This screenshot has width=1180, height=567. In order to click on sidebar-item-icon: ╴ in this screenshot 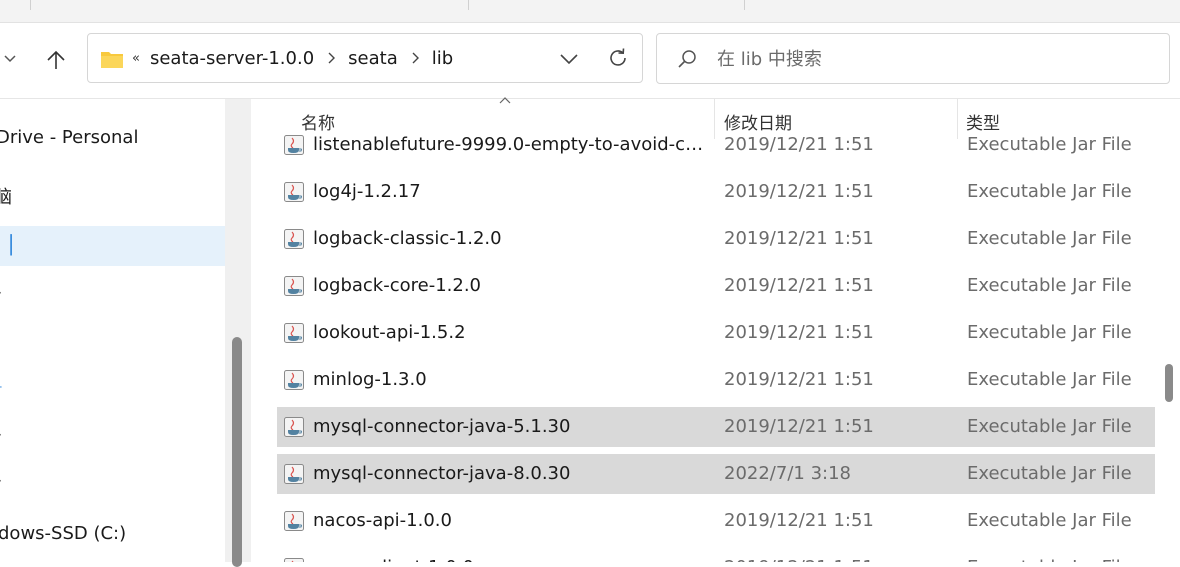, I will do `click(3, 387)`.